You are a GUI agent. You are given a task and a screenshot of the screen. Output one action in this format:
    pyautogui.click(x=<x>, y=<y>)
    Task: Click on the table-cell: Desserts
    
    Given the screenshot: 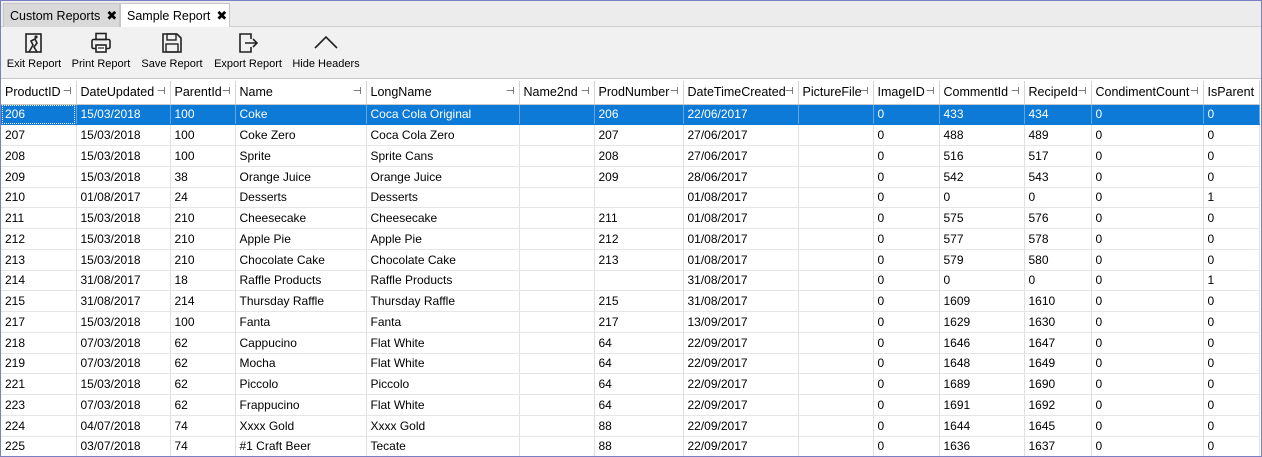 What is the action you would take?
    pyautogui.click(x=443, y=198)
    